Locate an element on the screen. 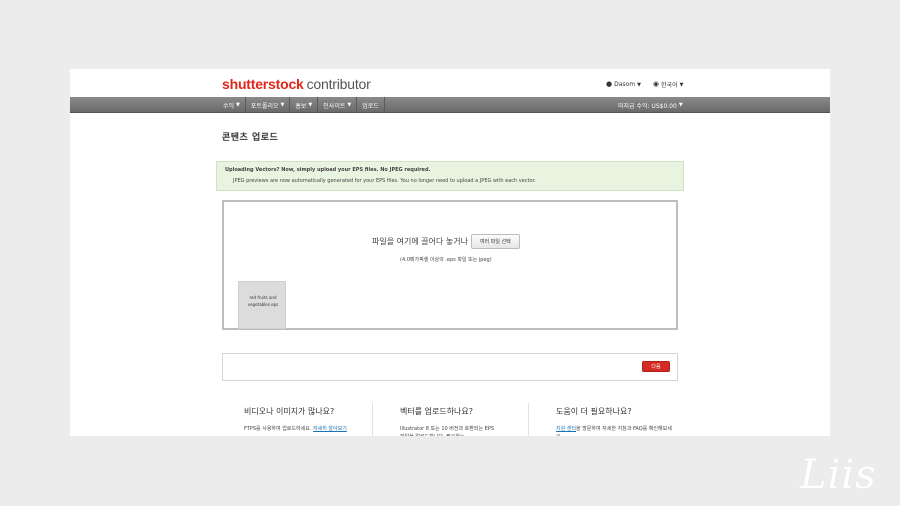 Image resolution: width=900 pixels, height=506 pixels. thumbnail-filename: red fruits and vegetables.eps is located at coordinates (263, 301).